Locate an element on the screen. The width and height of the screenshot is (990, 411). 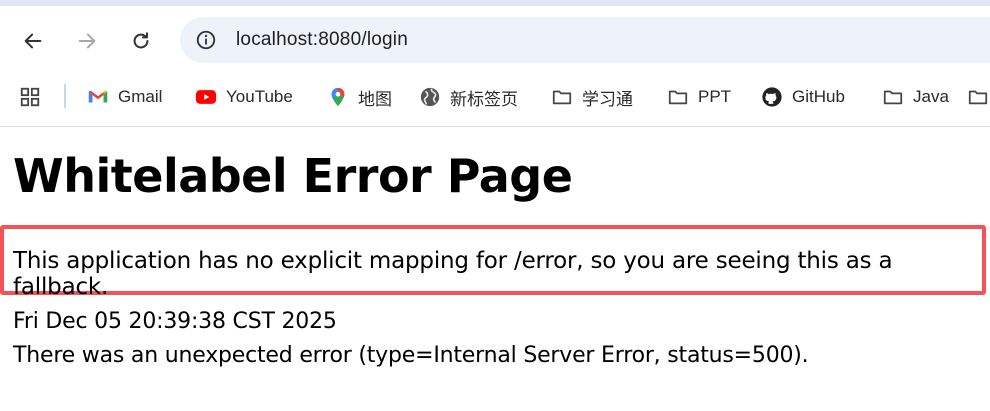
forward-button is located at coordinates (87, 41).